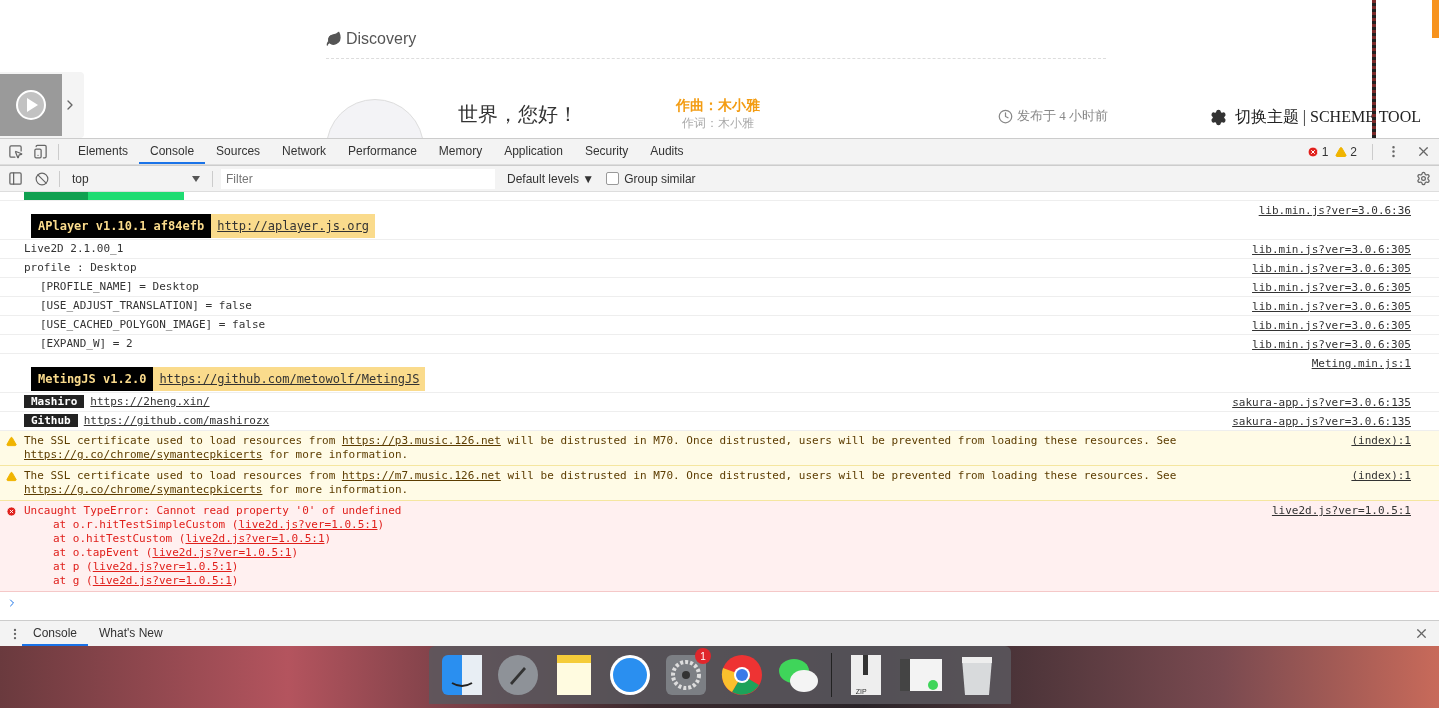 The image size is (1439, 708). What do you see at coordinates (176, 420) in the screenshot?
I see `author-link: https://github.com/mashirozx` at bounding box center [176, 420].